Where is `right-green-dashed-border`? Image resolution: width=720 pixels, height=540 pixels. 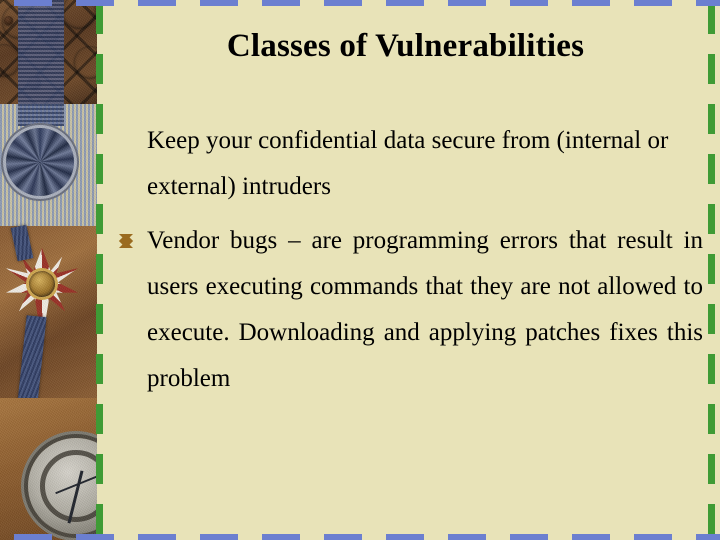
right-green-dashed-border is located at coordinates (711, 270).